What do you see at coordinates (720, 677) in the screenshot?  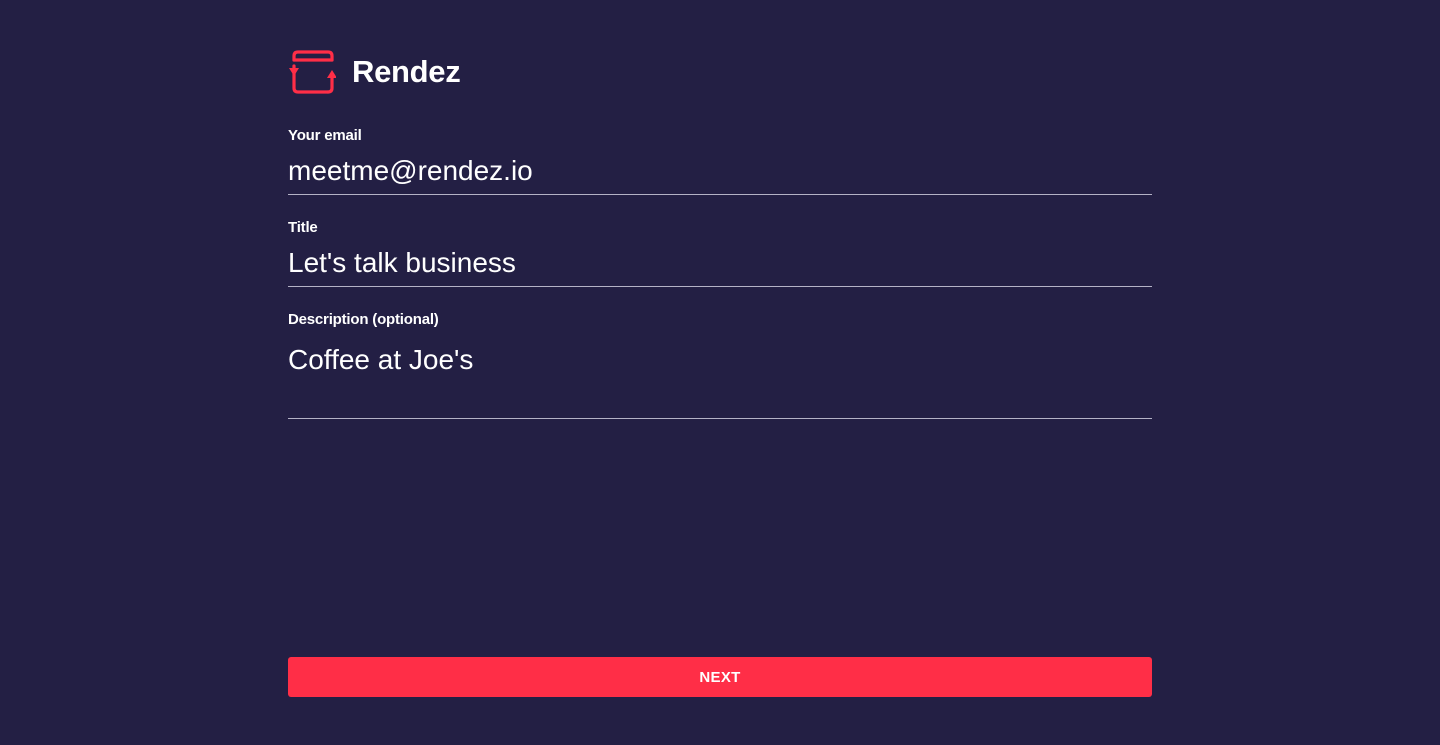 I see `next-button: NEXT` at bounding box center [720, 677].